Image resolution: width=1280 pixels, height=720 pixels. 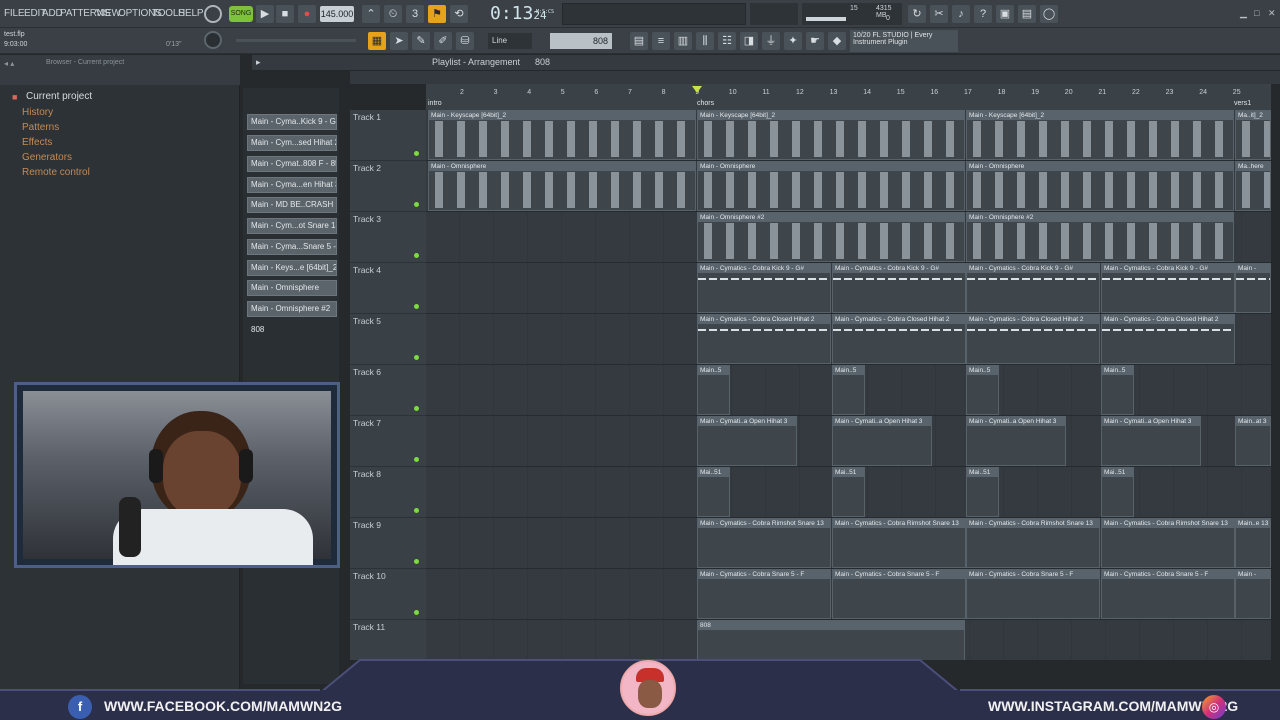 What do you see at coordinates (1253, 135) in the screenshot?
I see `pattern-clip: Ma..it]_2` at bounding box center [1253, 135].